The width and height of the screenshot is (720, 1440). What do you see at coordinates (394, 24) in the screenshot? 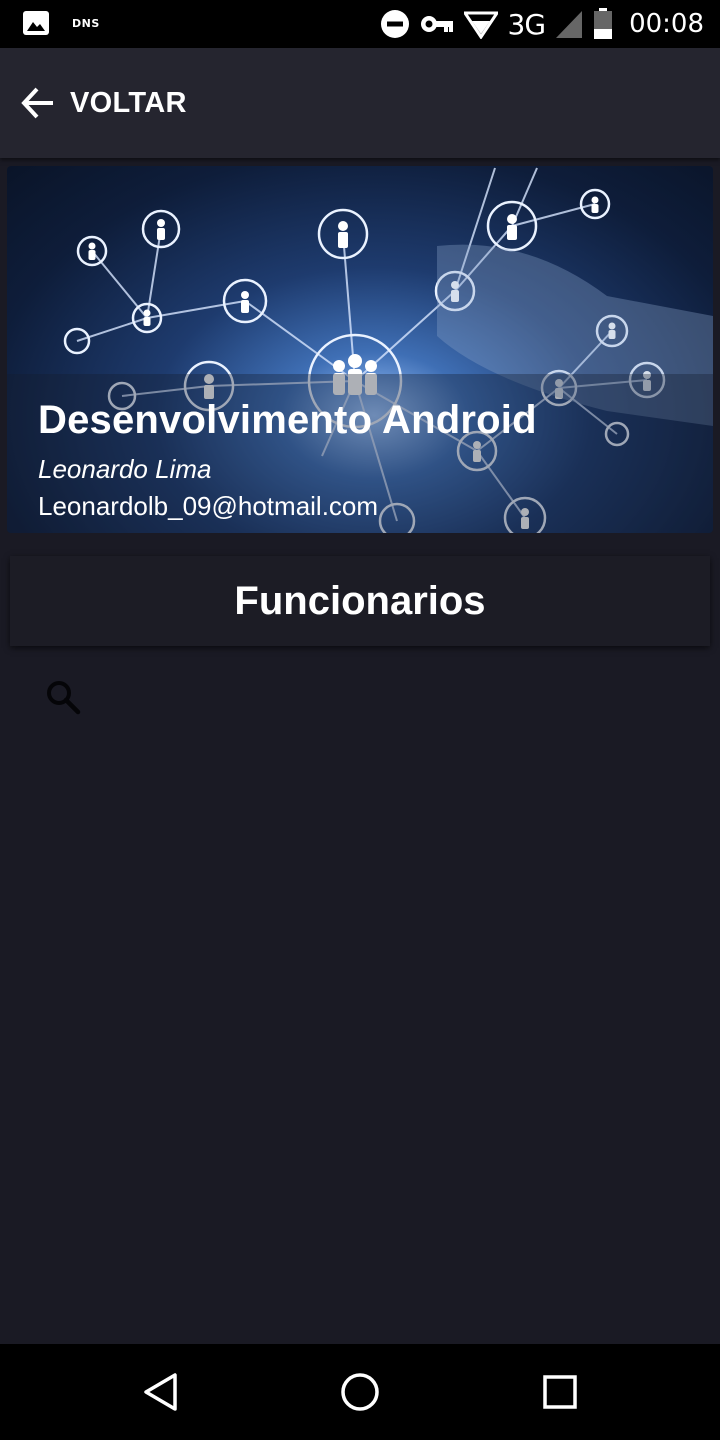
I see `do-not-disturb-icon` at bounding box center [394, 24].